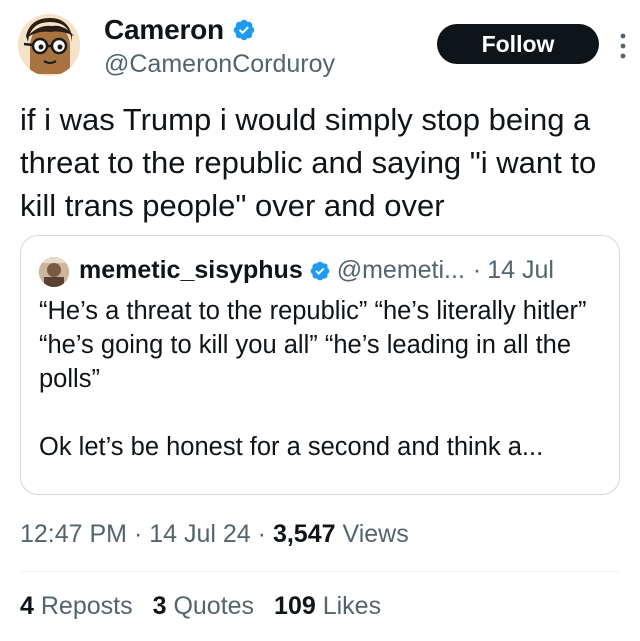 The width and height of the screenshot is (640, 641). I want to click on tweet-header: Cameron @CameronCorduroy Follow, so click(320, 45).